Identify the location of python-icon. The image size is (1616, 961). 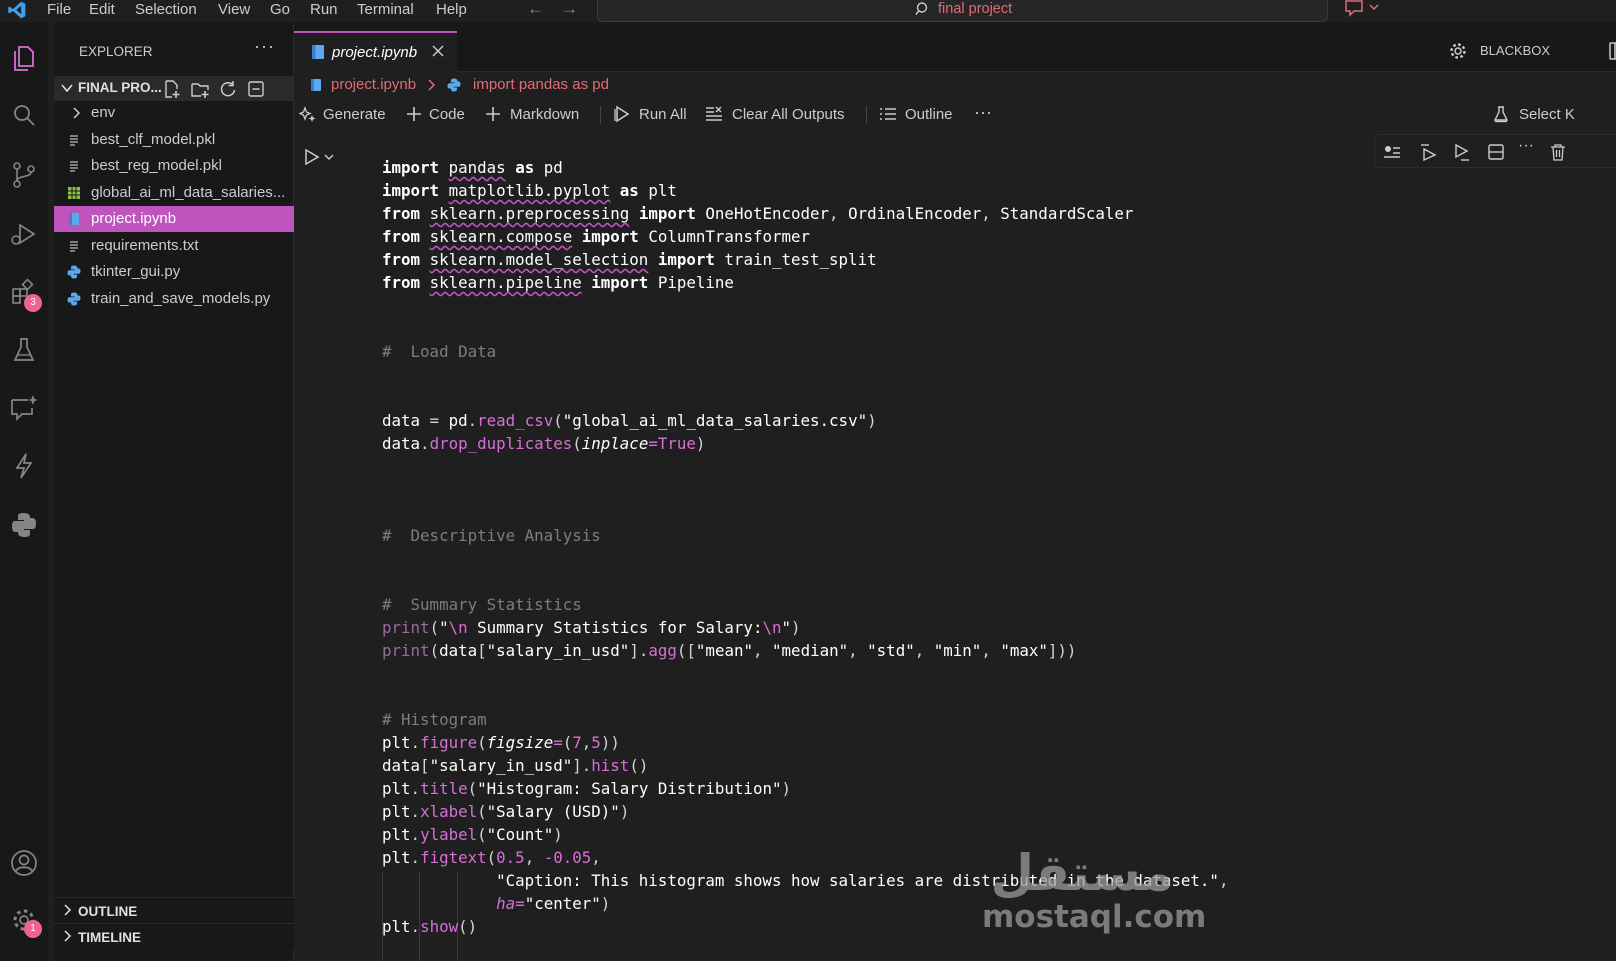
(24, 525).